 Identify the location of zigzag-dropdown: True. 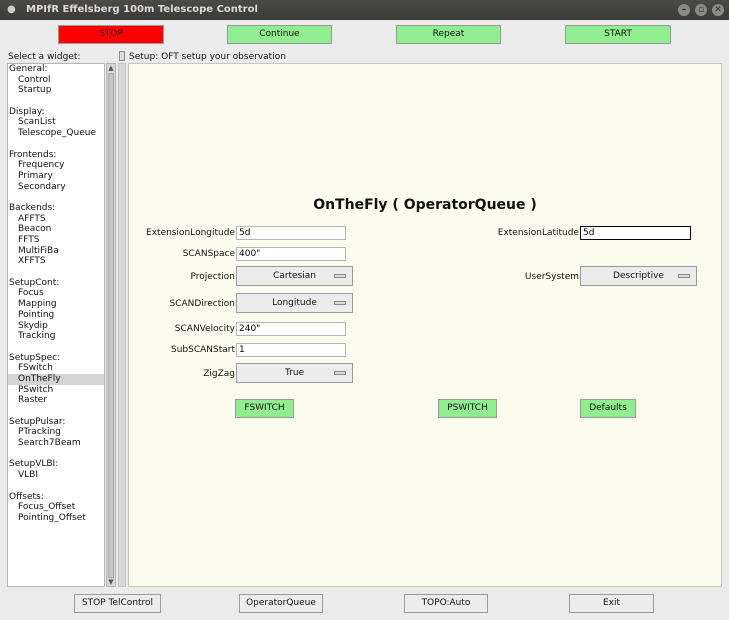
(294, 373).